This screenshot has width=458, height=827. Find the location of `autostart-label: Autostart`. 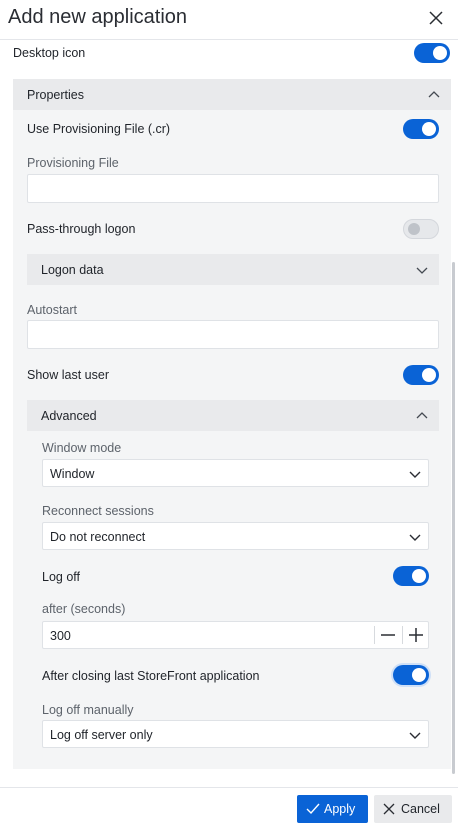

autostart-label: Autostart is located at coordinates (52, 310).